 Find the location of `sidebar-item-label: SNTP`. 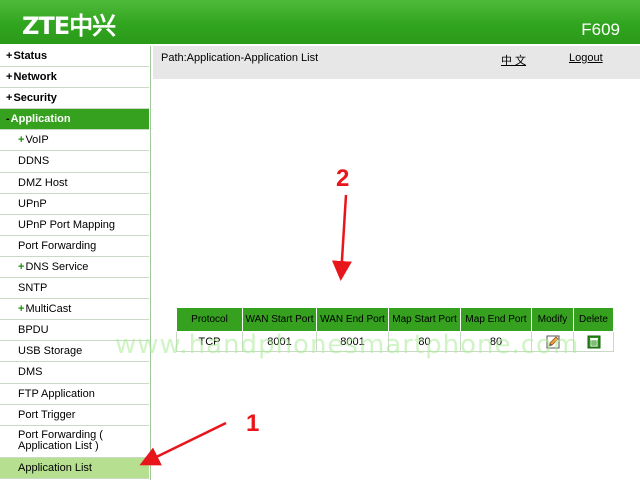

sidebar-item-label: SNTP is located at coordinates (33, 288).